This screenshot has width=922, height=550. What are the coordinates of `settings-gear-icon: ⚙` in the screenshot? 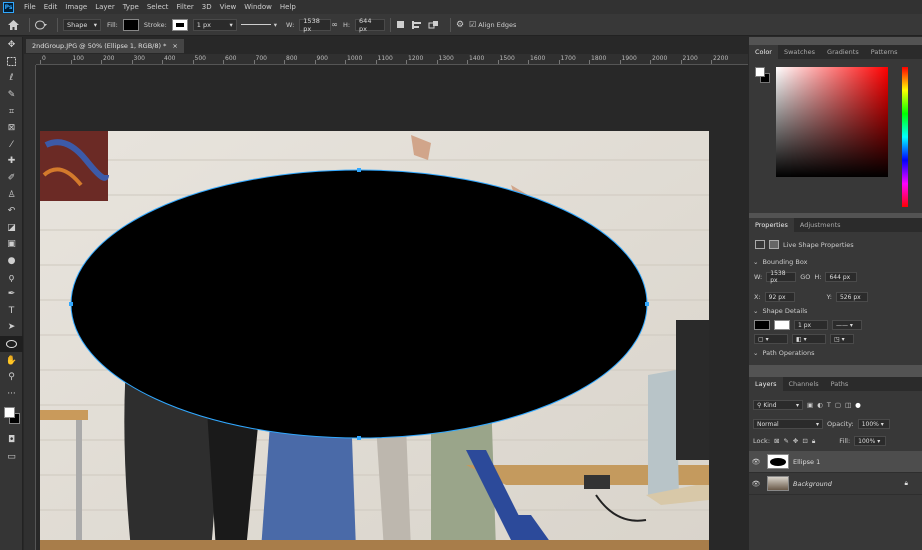 It's located at (460, 25).